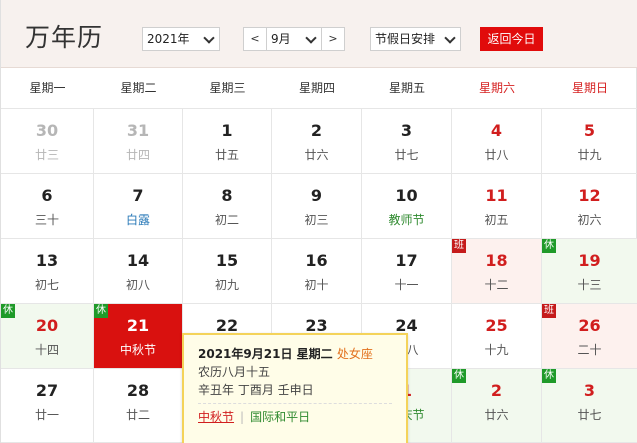  I want to click on day-number: 6, so click(47, 195).